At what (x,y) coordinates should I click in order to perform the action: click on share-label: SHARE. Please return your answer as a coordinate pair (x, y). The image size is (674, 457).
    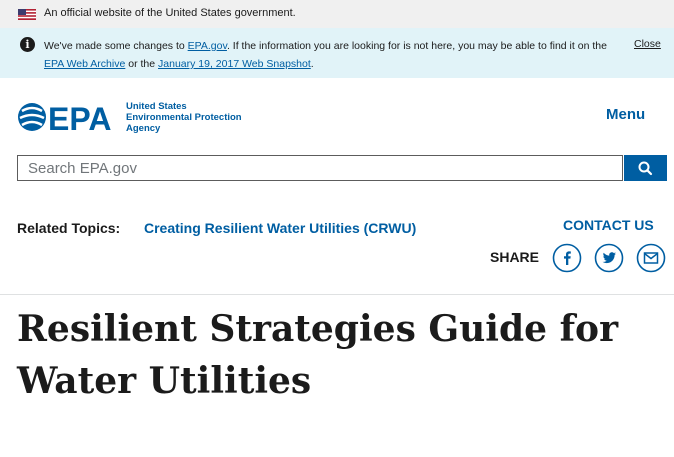
    Looking at the image, I should click on (515, 257).